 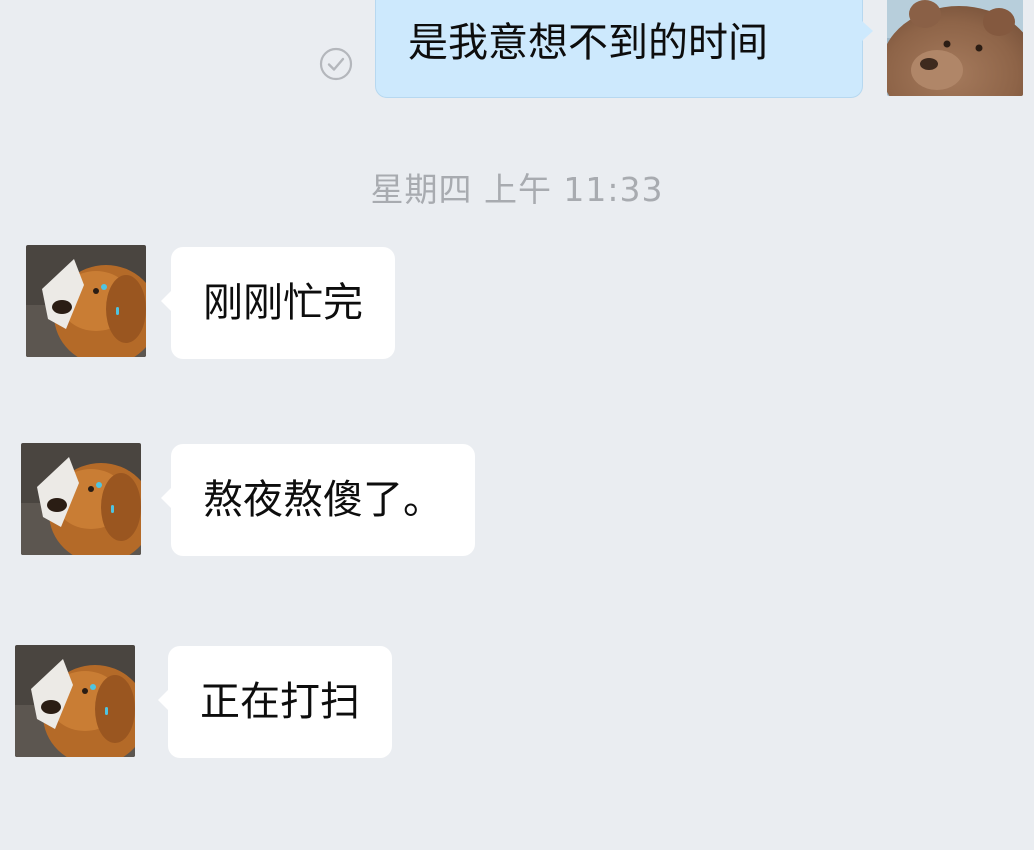 I want to click on outgoing-message-bubble: 是我意想不到的时间, so click(x=624, y=49).